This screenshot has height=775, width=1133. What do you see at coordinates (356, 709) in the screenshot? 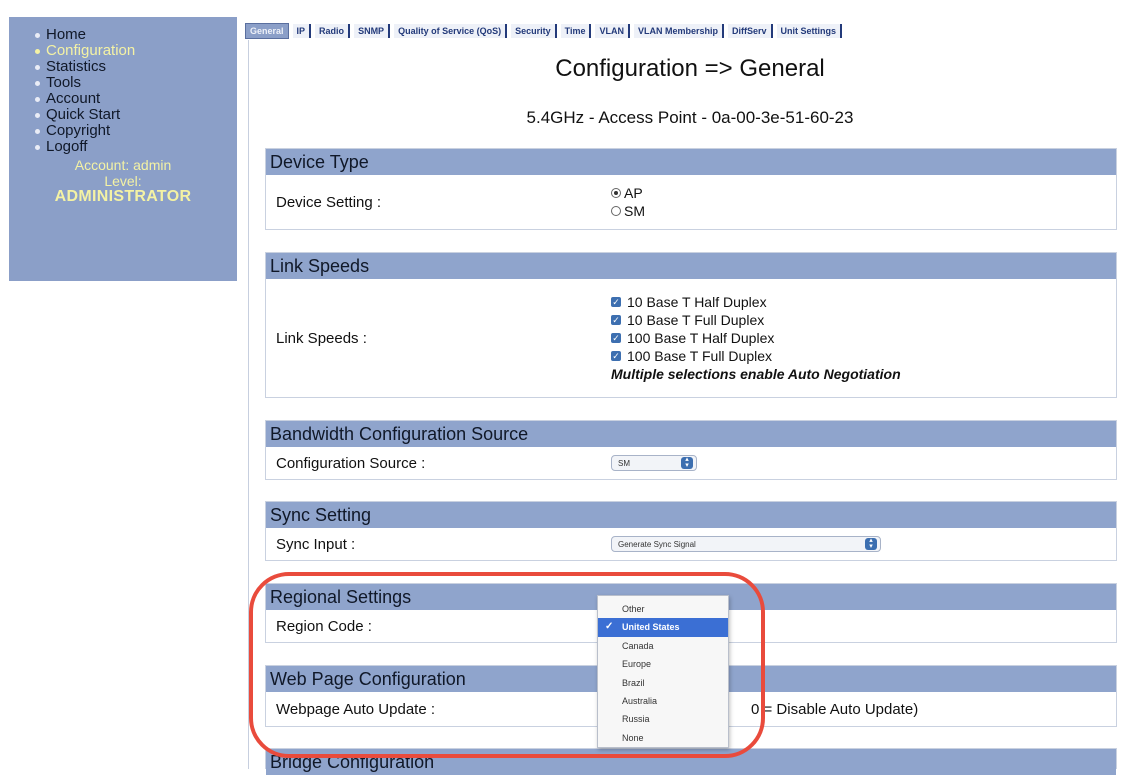
I see `webpage-auto-update-label: Webpage Auto Update :` at bounding box center [356, 709].